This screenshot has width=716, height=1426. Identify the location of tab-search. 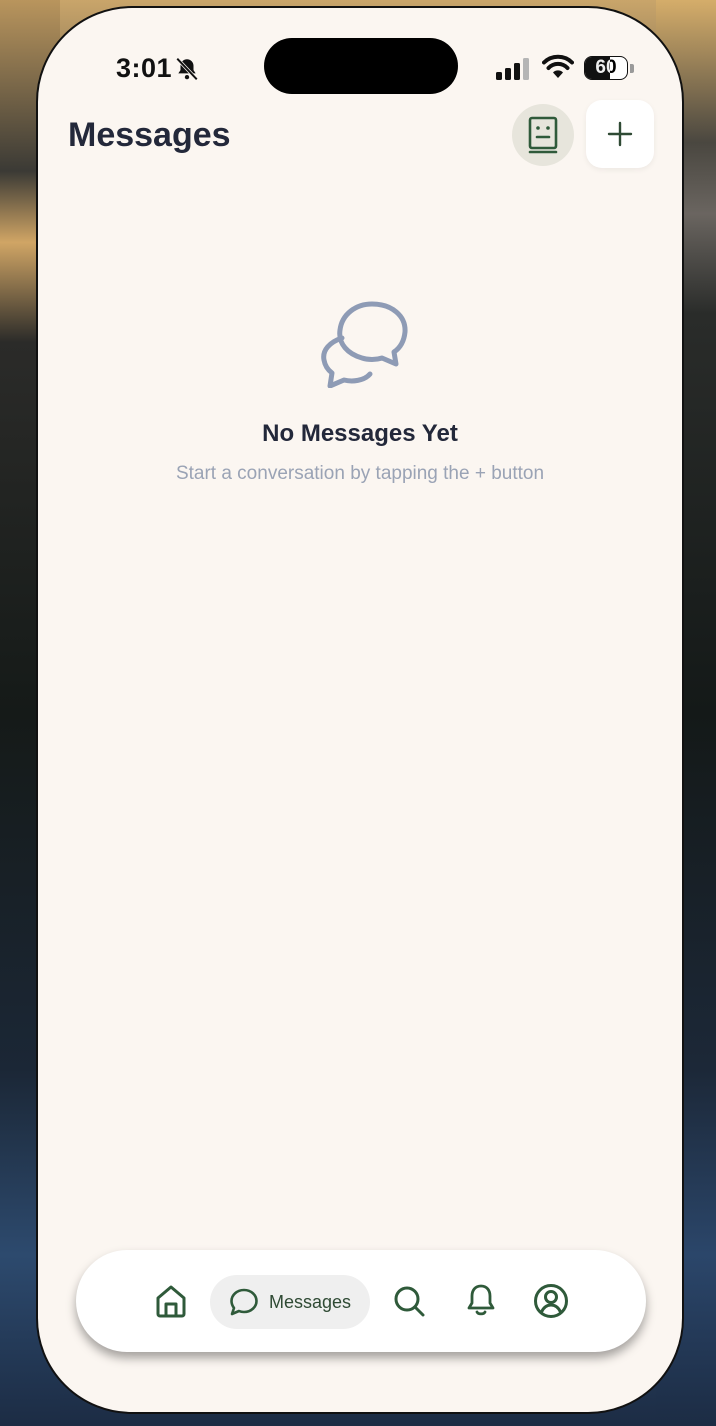
(409, 1301).